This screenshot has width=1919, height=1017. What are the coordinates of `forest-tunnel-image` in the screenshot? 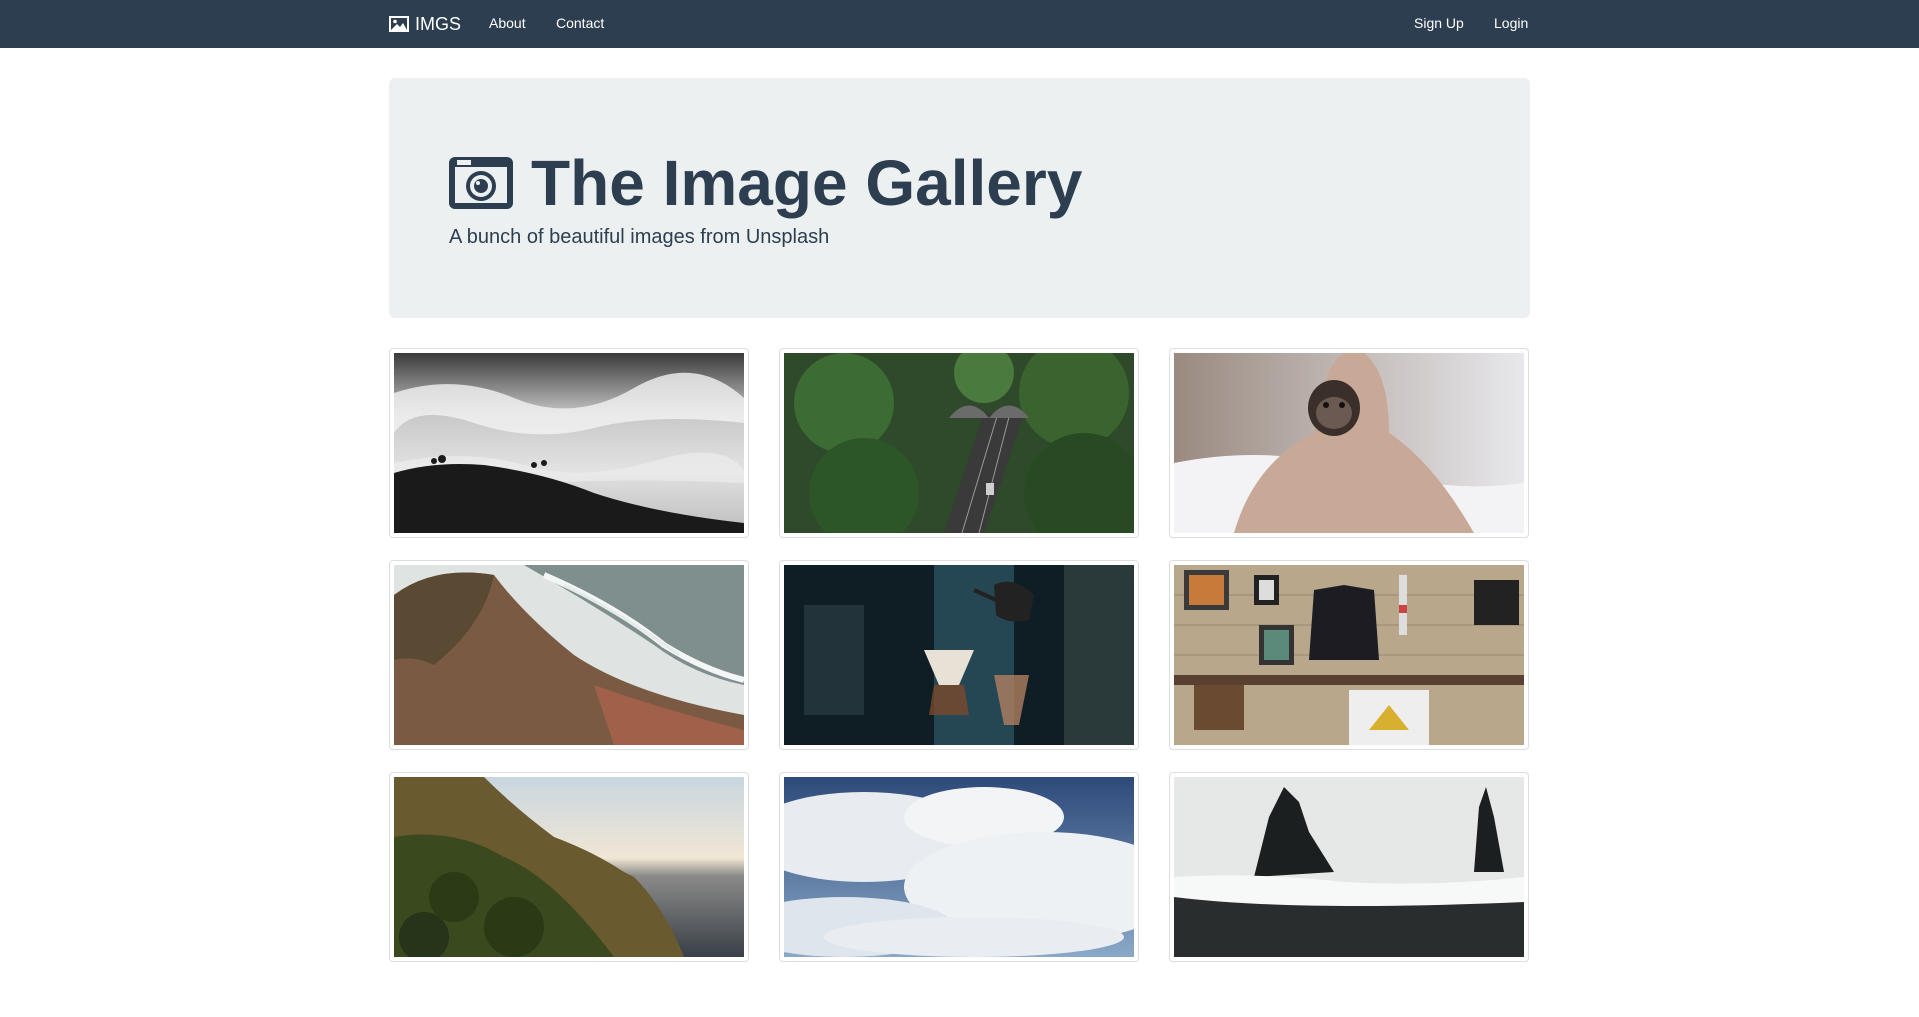 It's located at (959, 443).